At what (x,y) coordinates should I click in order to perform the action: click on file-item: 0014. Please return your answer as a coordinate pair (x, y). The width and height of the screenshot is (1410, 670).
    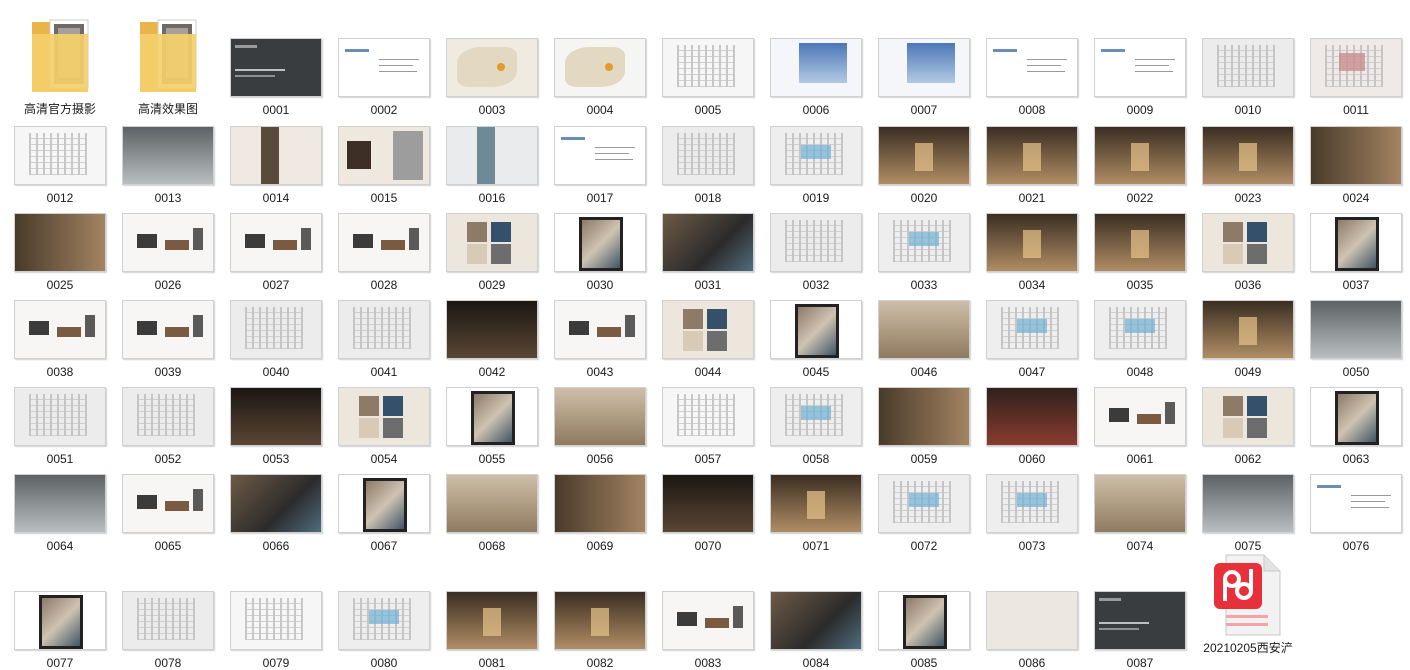
    Looking at the image, I should click on (276, 165).